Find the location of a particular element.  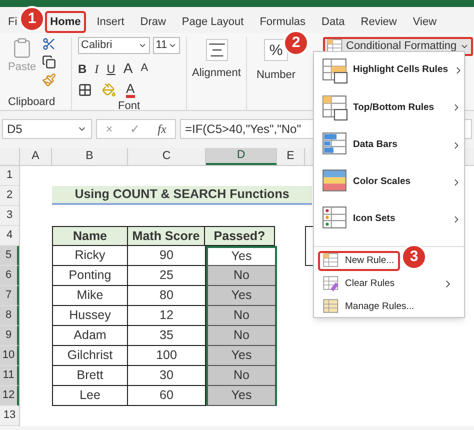

ribbon-tab: Insert is located at coordinates (111, 22).